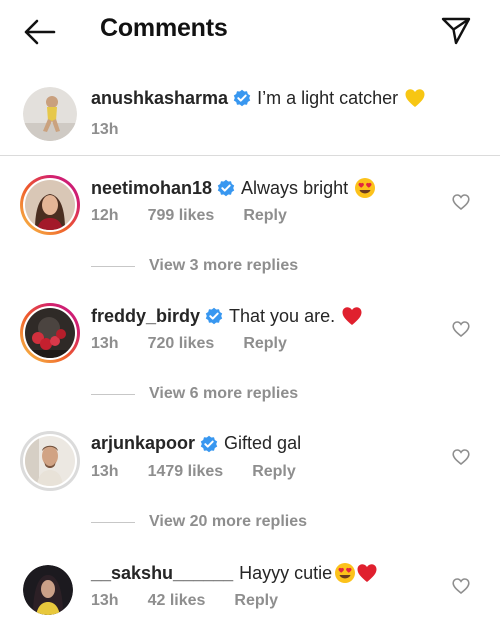 The image size is (500, 640). I want to click on timestamp: 12h, so click(105, 215).